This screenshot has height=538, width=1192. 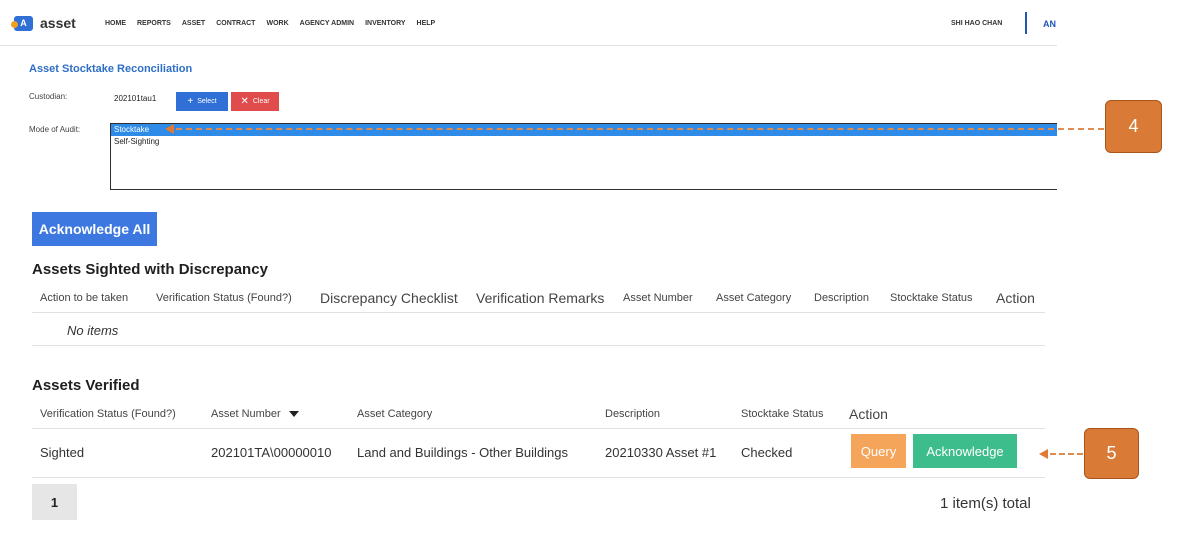 What do you see at coordinates (583, 156) in the screenshot?
I see `mode-of-audit-listbox: Stocktake Self-Sighting` at bounding box center [583, 156].